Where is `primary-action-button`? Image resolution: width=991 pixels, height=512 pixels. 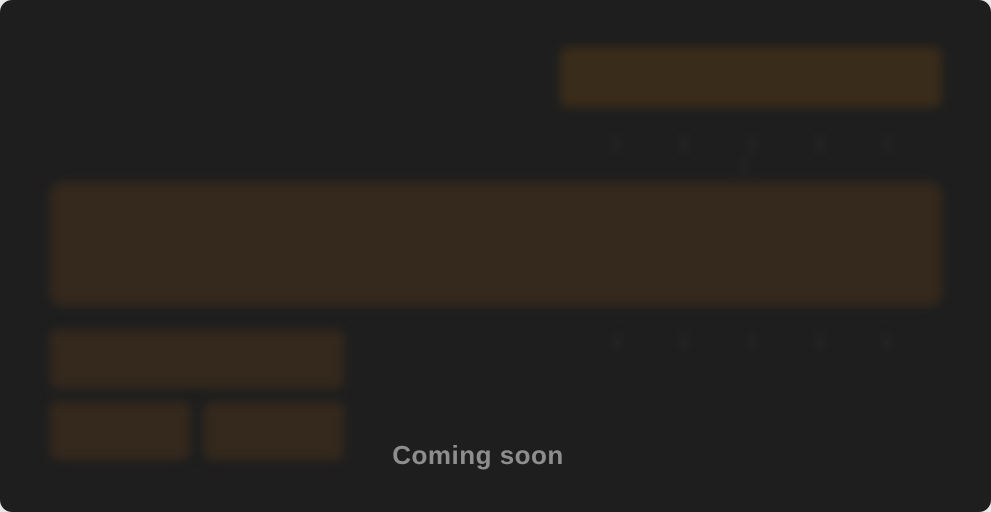 primary-action-button is located at coordinates (751, 77).